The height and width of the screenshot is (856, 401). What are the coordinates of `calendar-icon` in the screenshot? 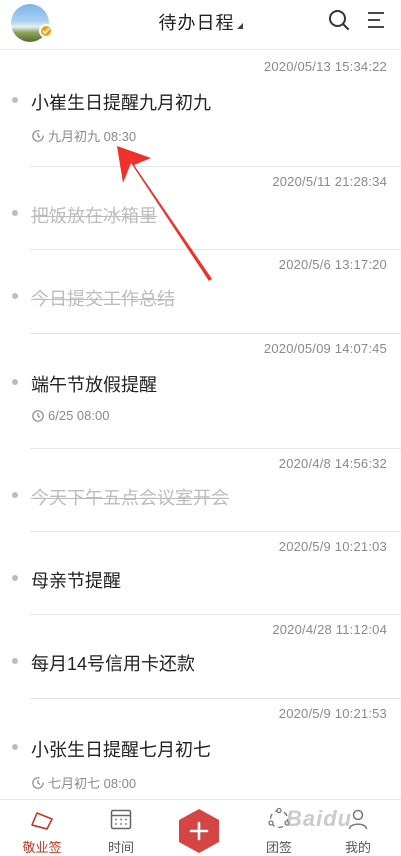 It's located at (121, 819).